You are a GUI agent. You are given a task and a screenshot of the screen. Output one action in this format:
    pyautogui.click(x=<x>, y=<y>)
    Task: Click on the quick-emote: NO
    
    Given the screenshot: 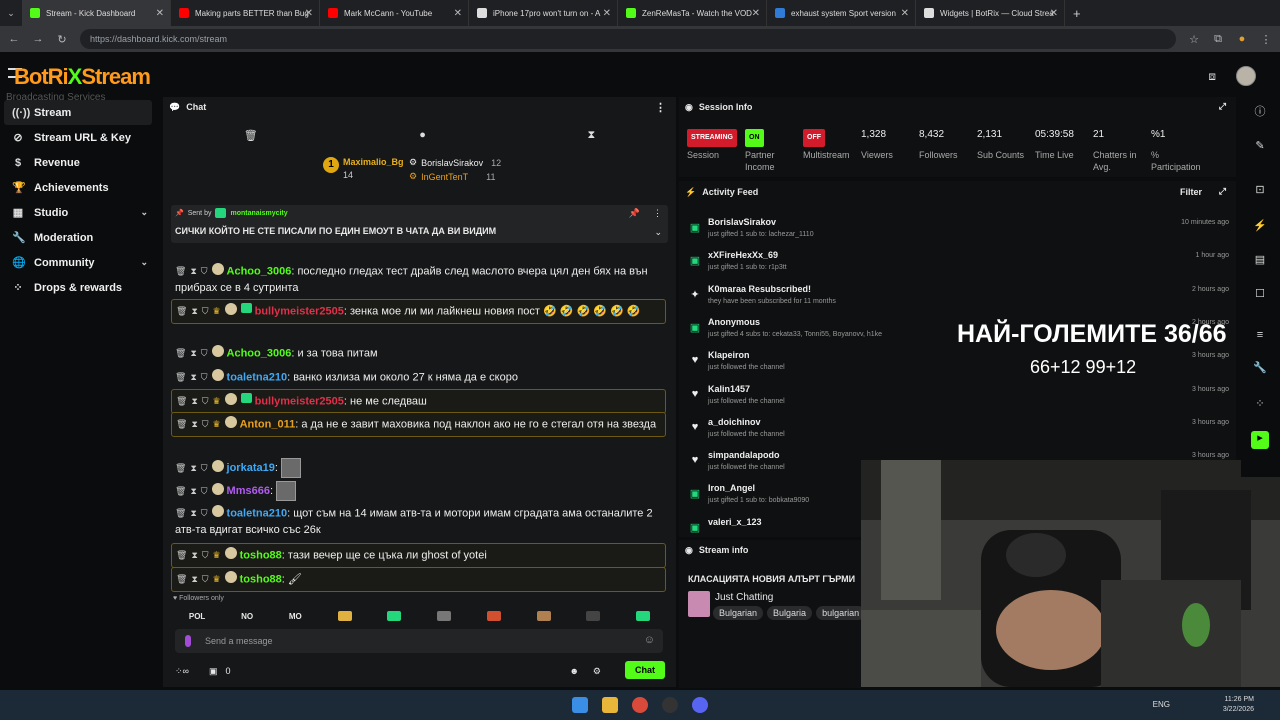 What is the action you would take?
    pyautogui.click(x=247, y=616)
    